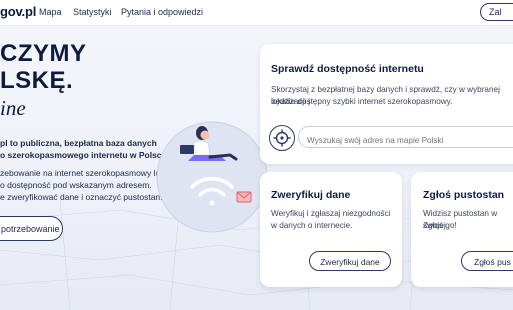  I want to click on check-card-title: Sprawdź dostępność internetu, so click(347, 69).